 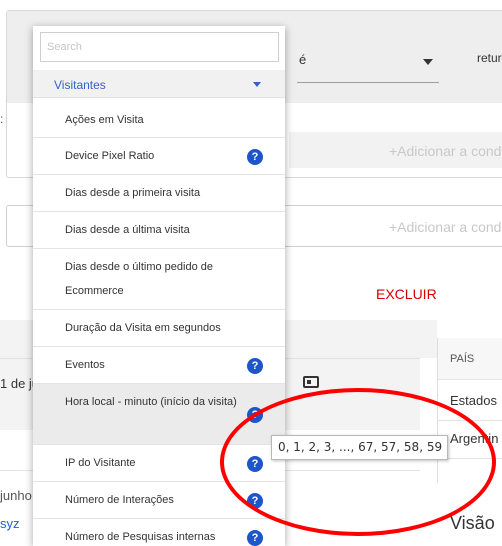 I want to click on calendar-icons, so click(x=303, y=384).